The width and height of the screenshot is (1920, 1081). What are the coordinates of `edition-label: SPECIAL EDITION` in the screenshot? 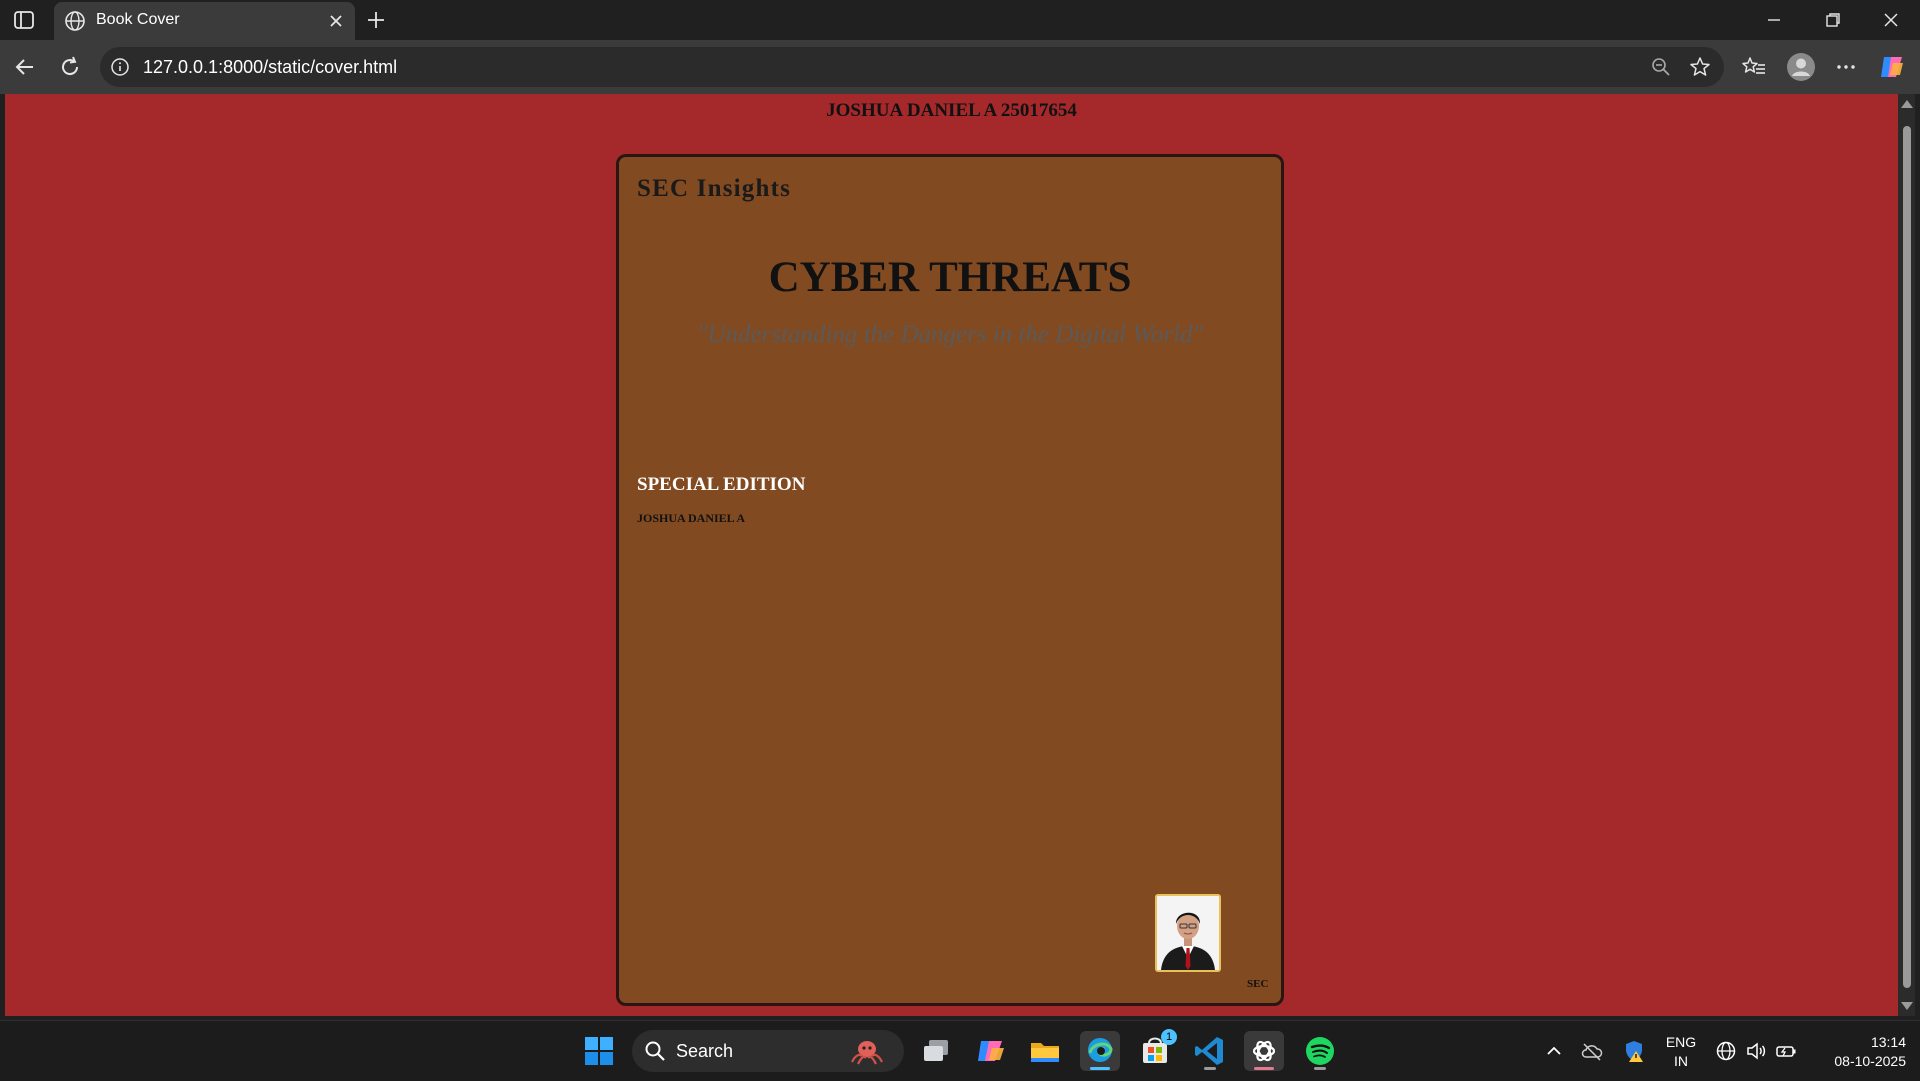 It's located at (721, 484).